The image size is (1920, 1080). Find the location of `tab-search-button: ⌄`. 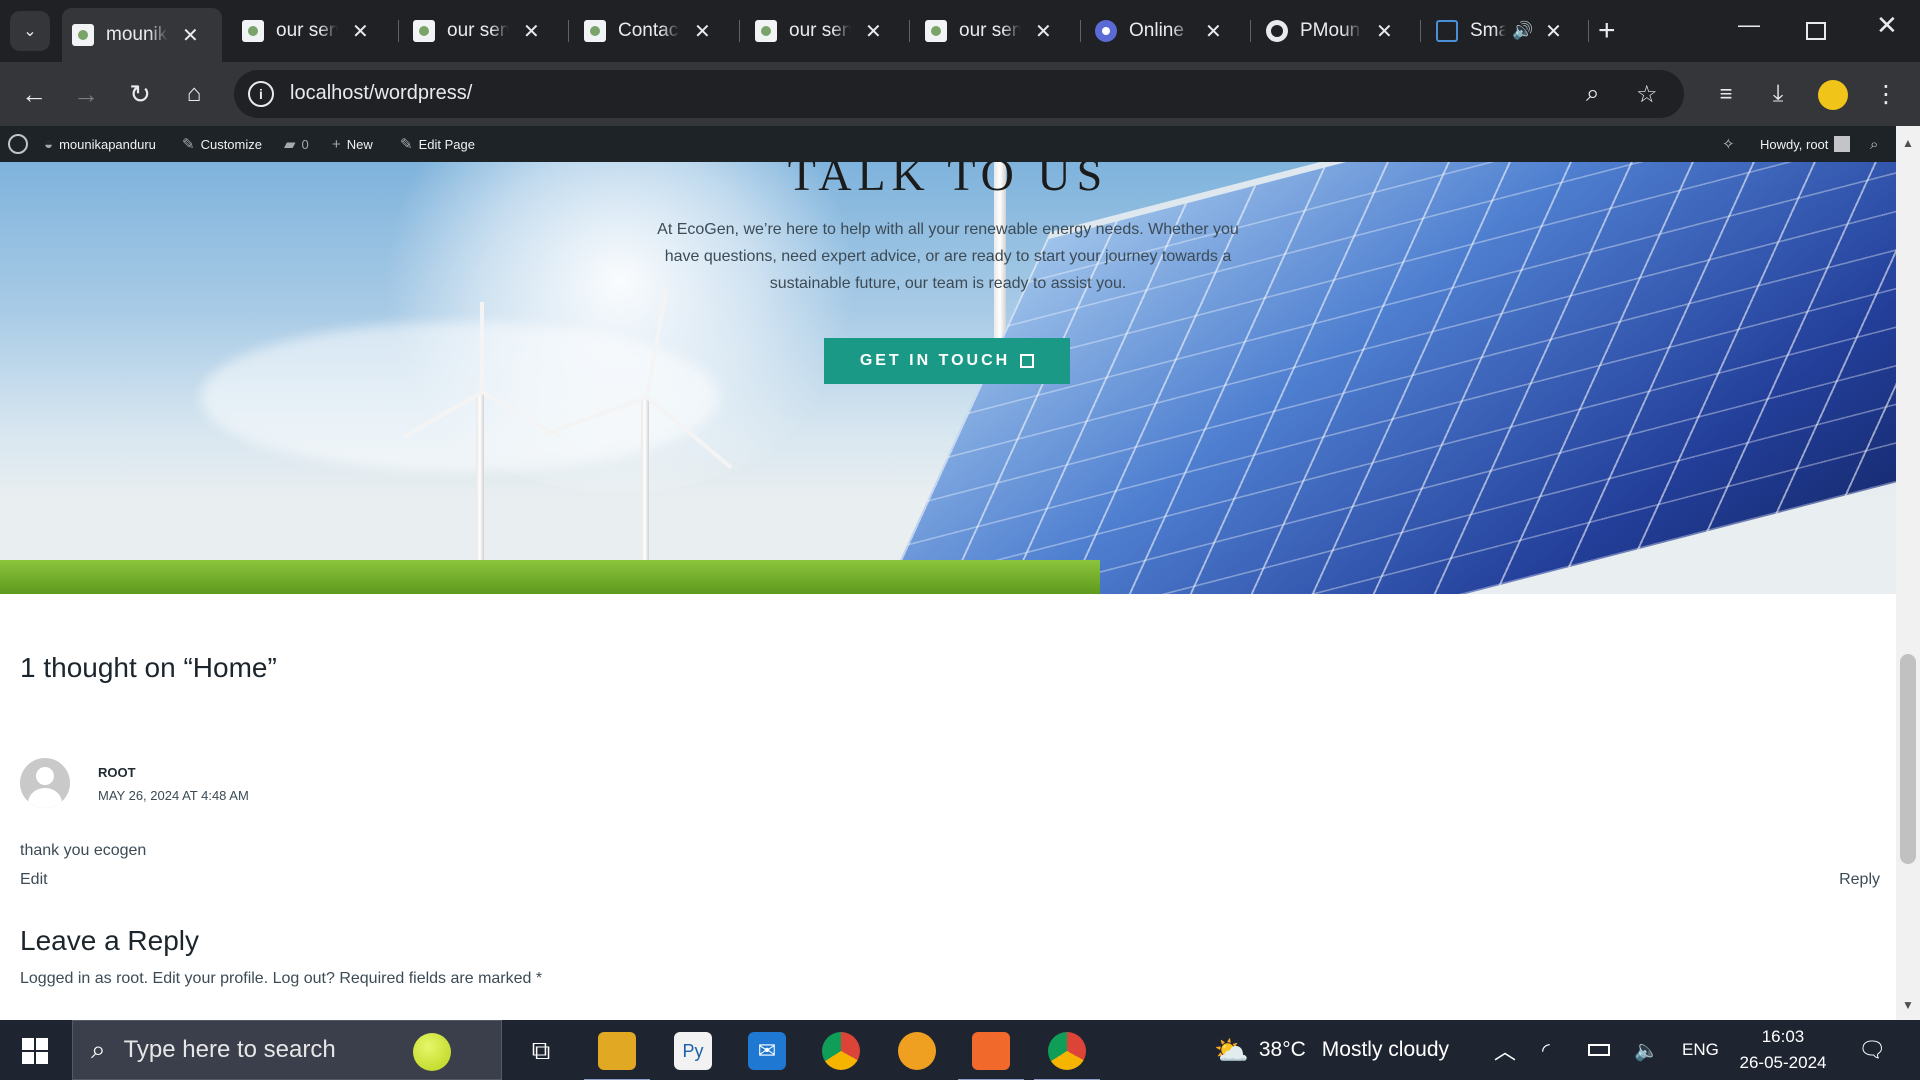

tab-search-button: ⌄ is located at coordinates (30, 31).